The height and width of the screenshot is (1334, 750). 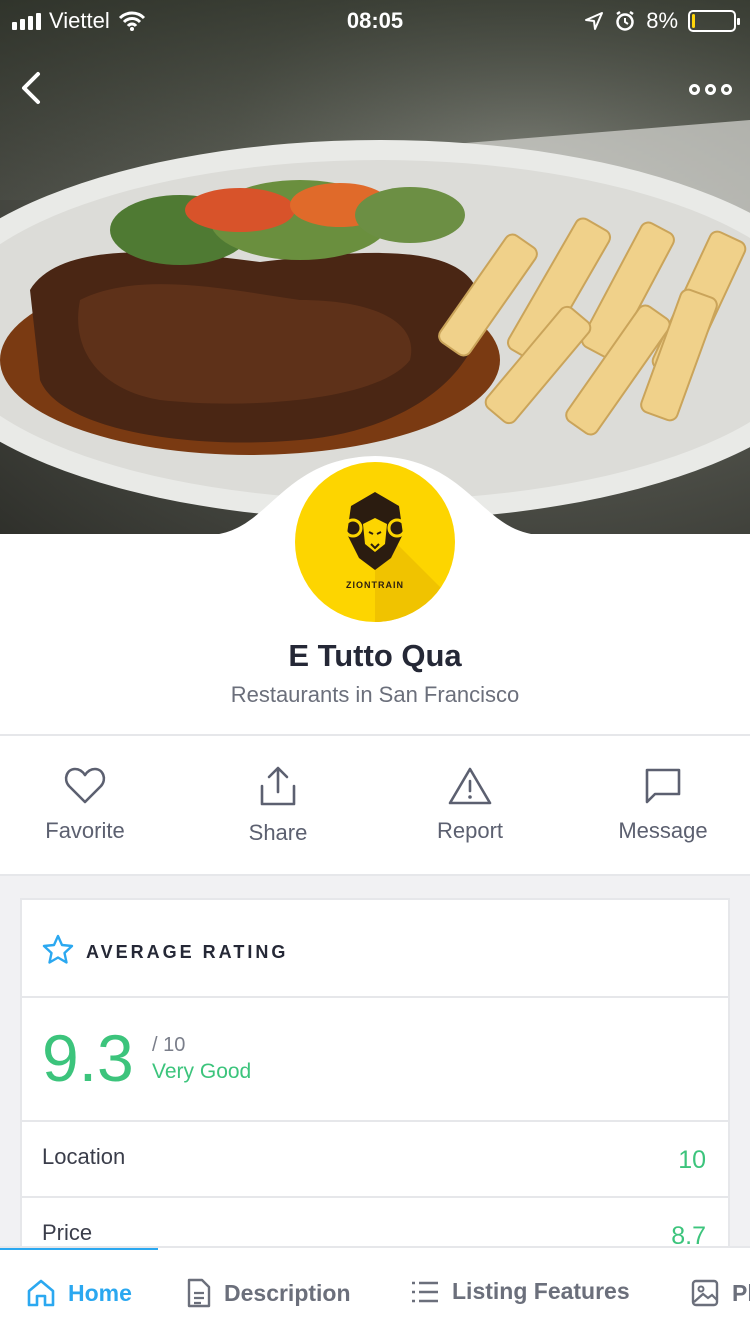 I want to click on share-button: Share, so click(x=278, y=806).